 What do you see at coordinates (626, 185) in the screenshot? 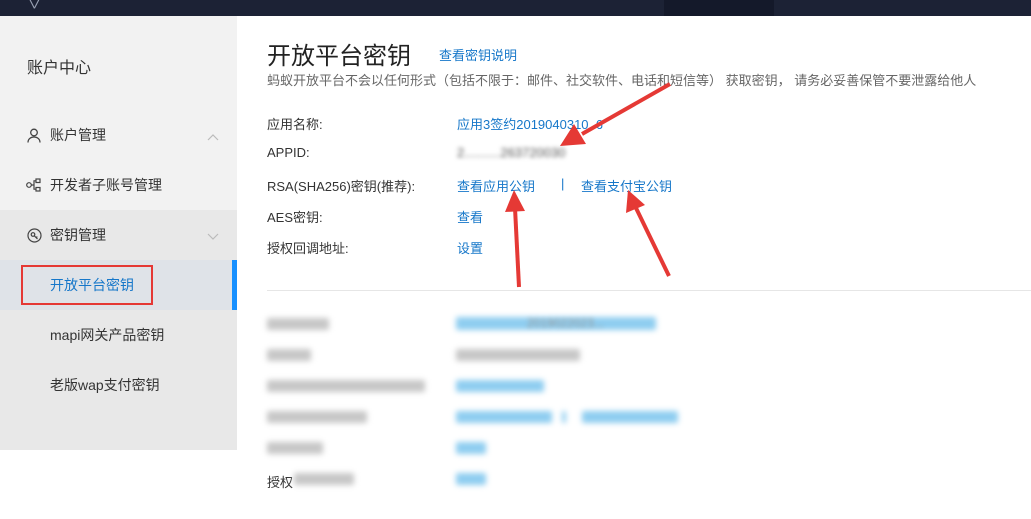
I see `view-alipay-public-key-link: 查看支付宝公钥` at bounding box center [626, 185].